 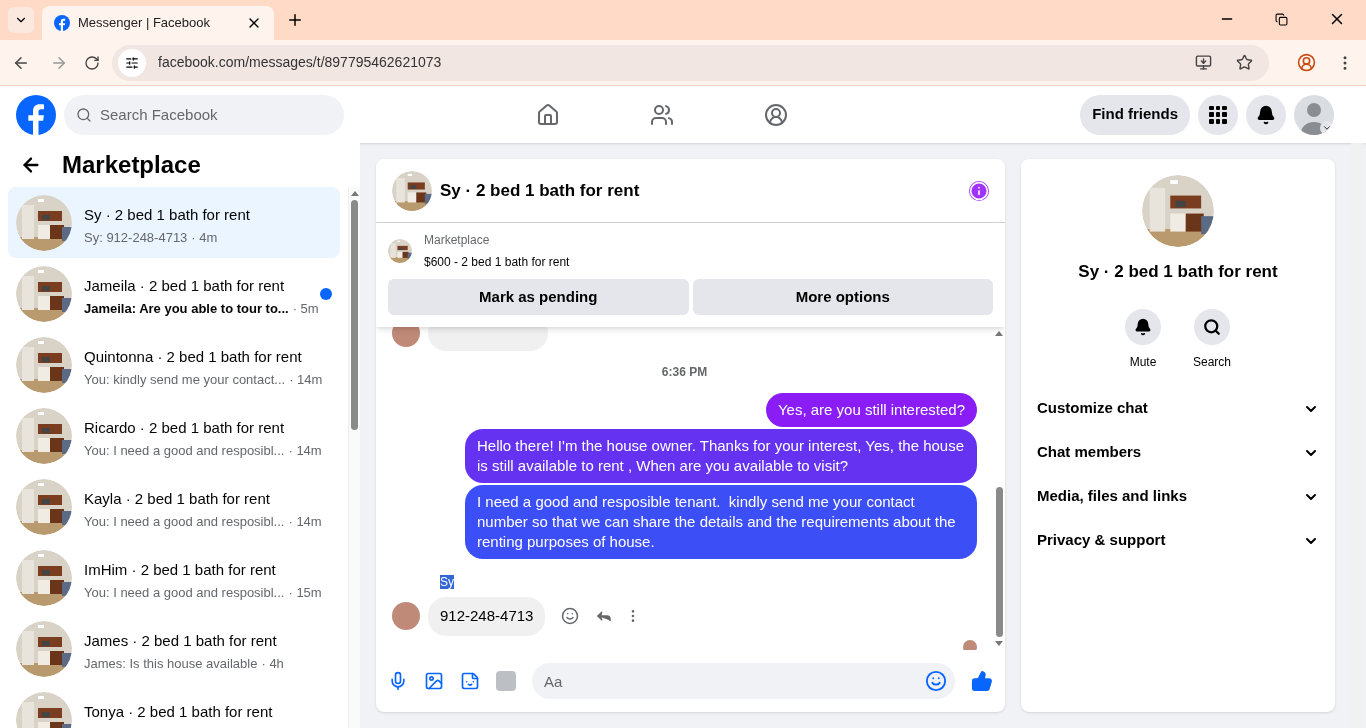 What do you see at coordinates (185, 285) in the screenshot?
I see `conversation-title: Jameila · 2 bed 1 bath for rent` at bounding box center [185, 285].